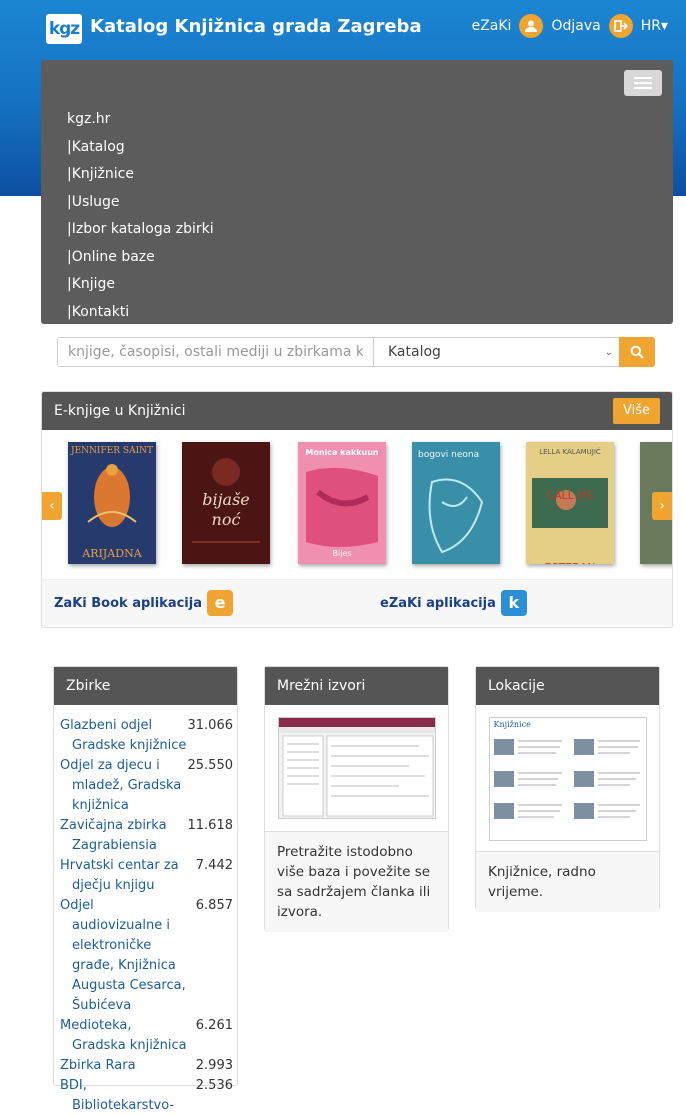  What do you see at coordinates (567, 779) in the screenshot?
I see `locations-thumbnail: Knjižnice` at bounding box center [567, 779].